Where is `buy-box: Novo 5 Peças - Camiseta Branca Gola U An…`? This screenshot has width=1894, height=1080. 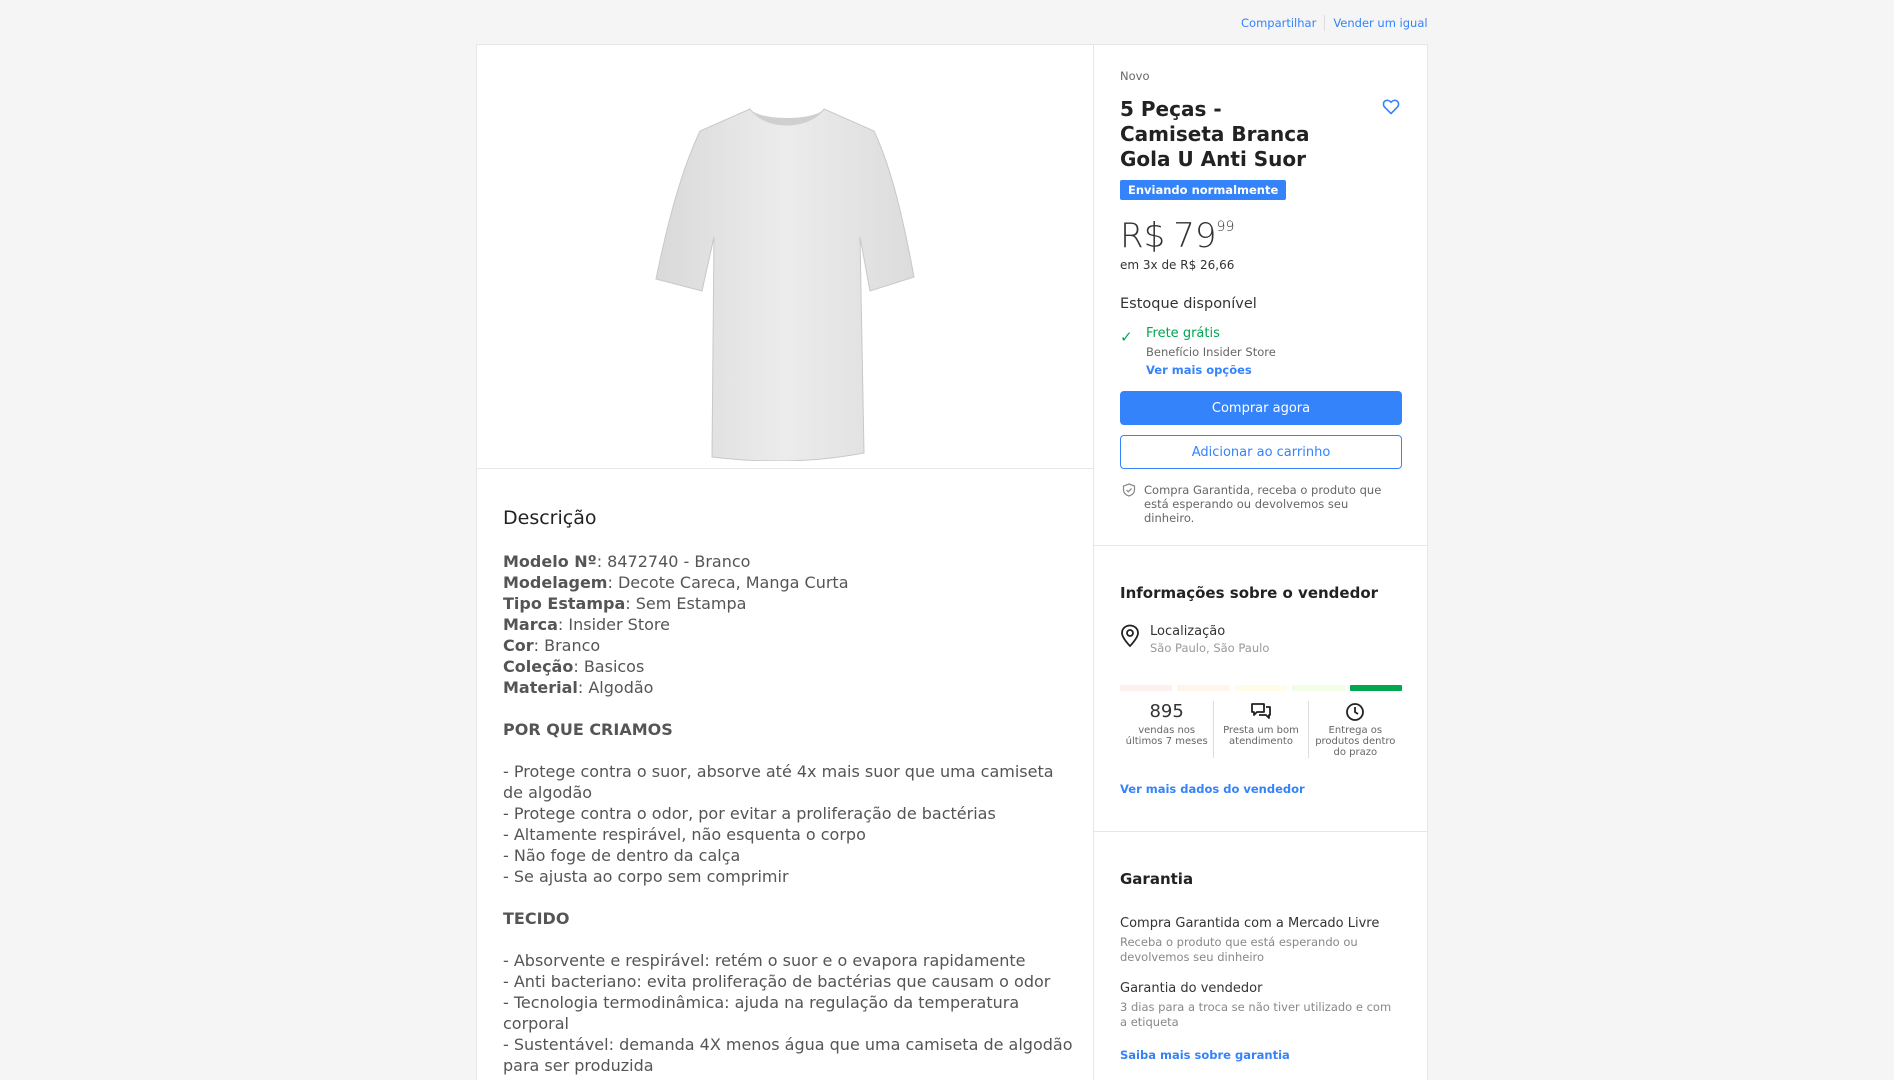
buy-box: Novo 5 Peças - Camiseta Branca Gola U An… is located at coordinates (1261, 295).